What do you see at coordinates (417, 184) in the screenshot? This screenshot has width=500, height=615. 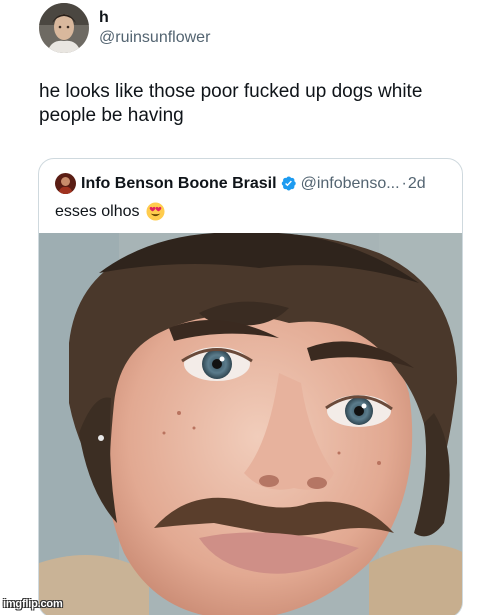 I see `quoted-timestamp: 2d` at bounding box center [417, 184].